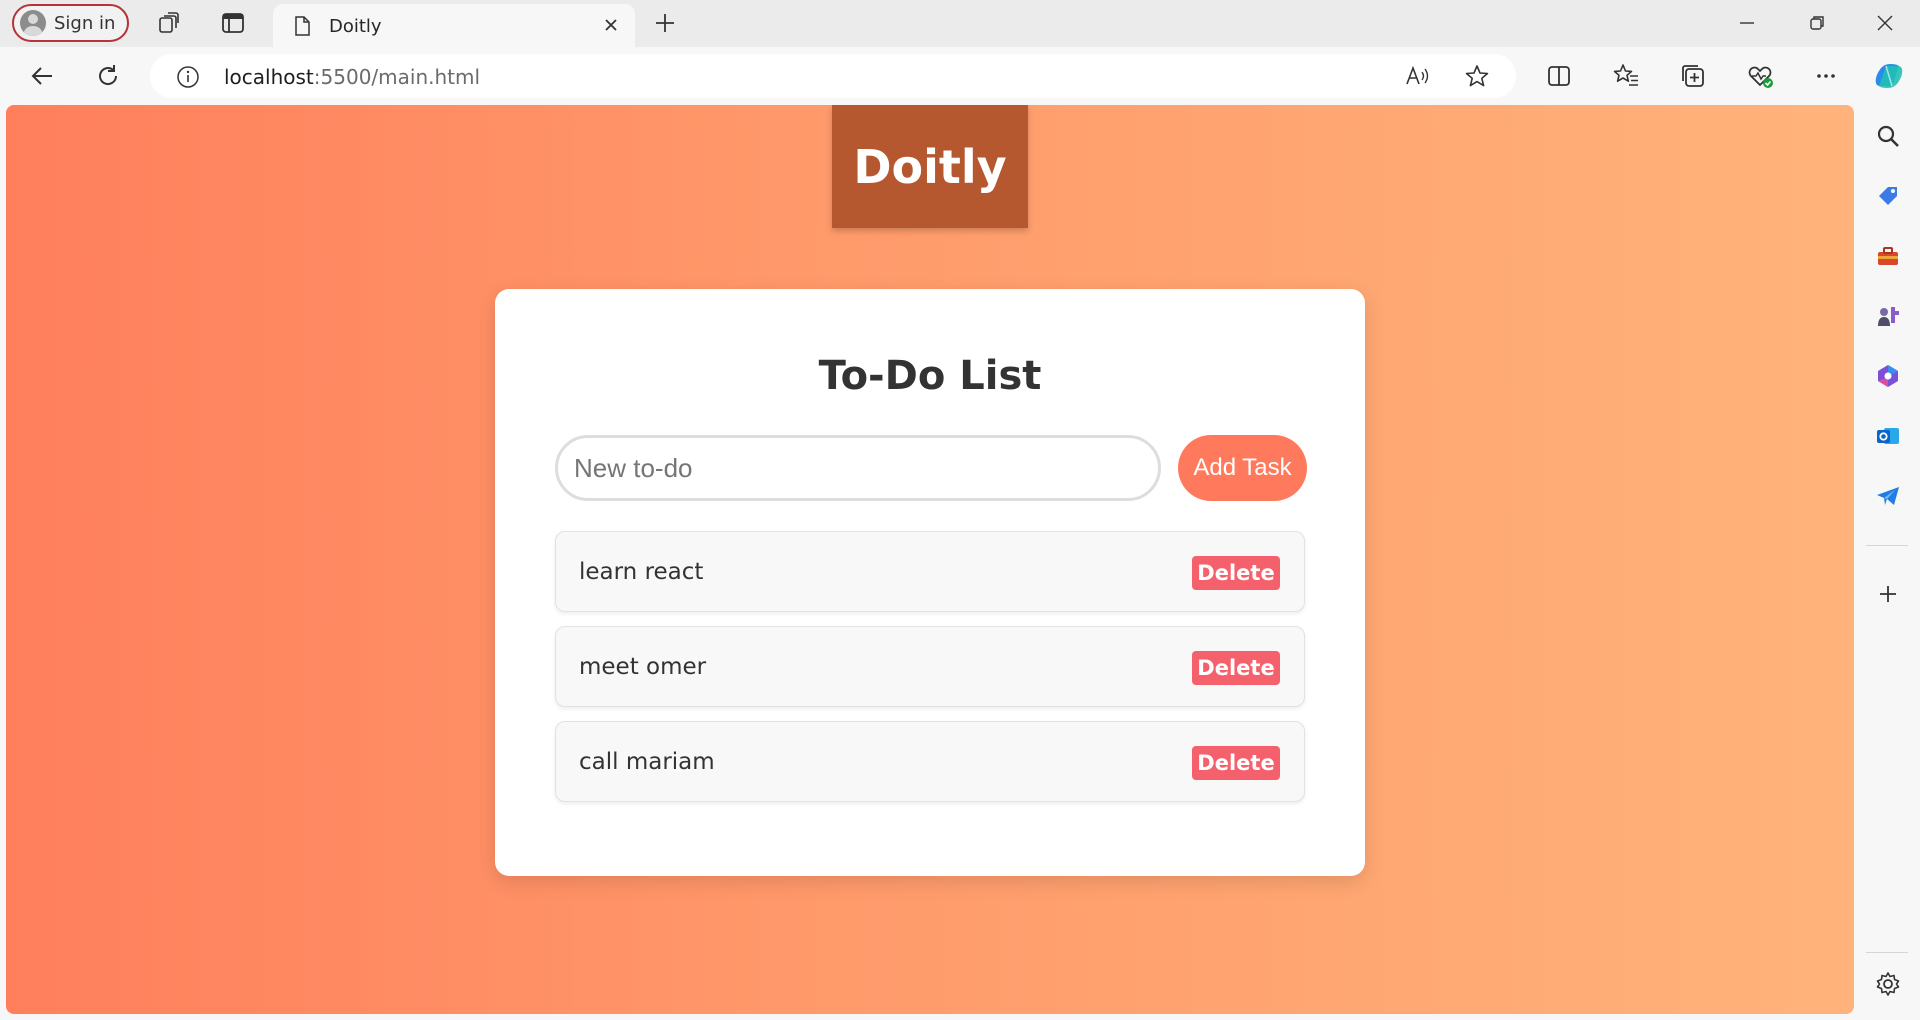 The image size is (1920, 1020). I want to click on url-text: localhost:5500/main.html, so click(352, 77).